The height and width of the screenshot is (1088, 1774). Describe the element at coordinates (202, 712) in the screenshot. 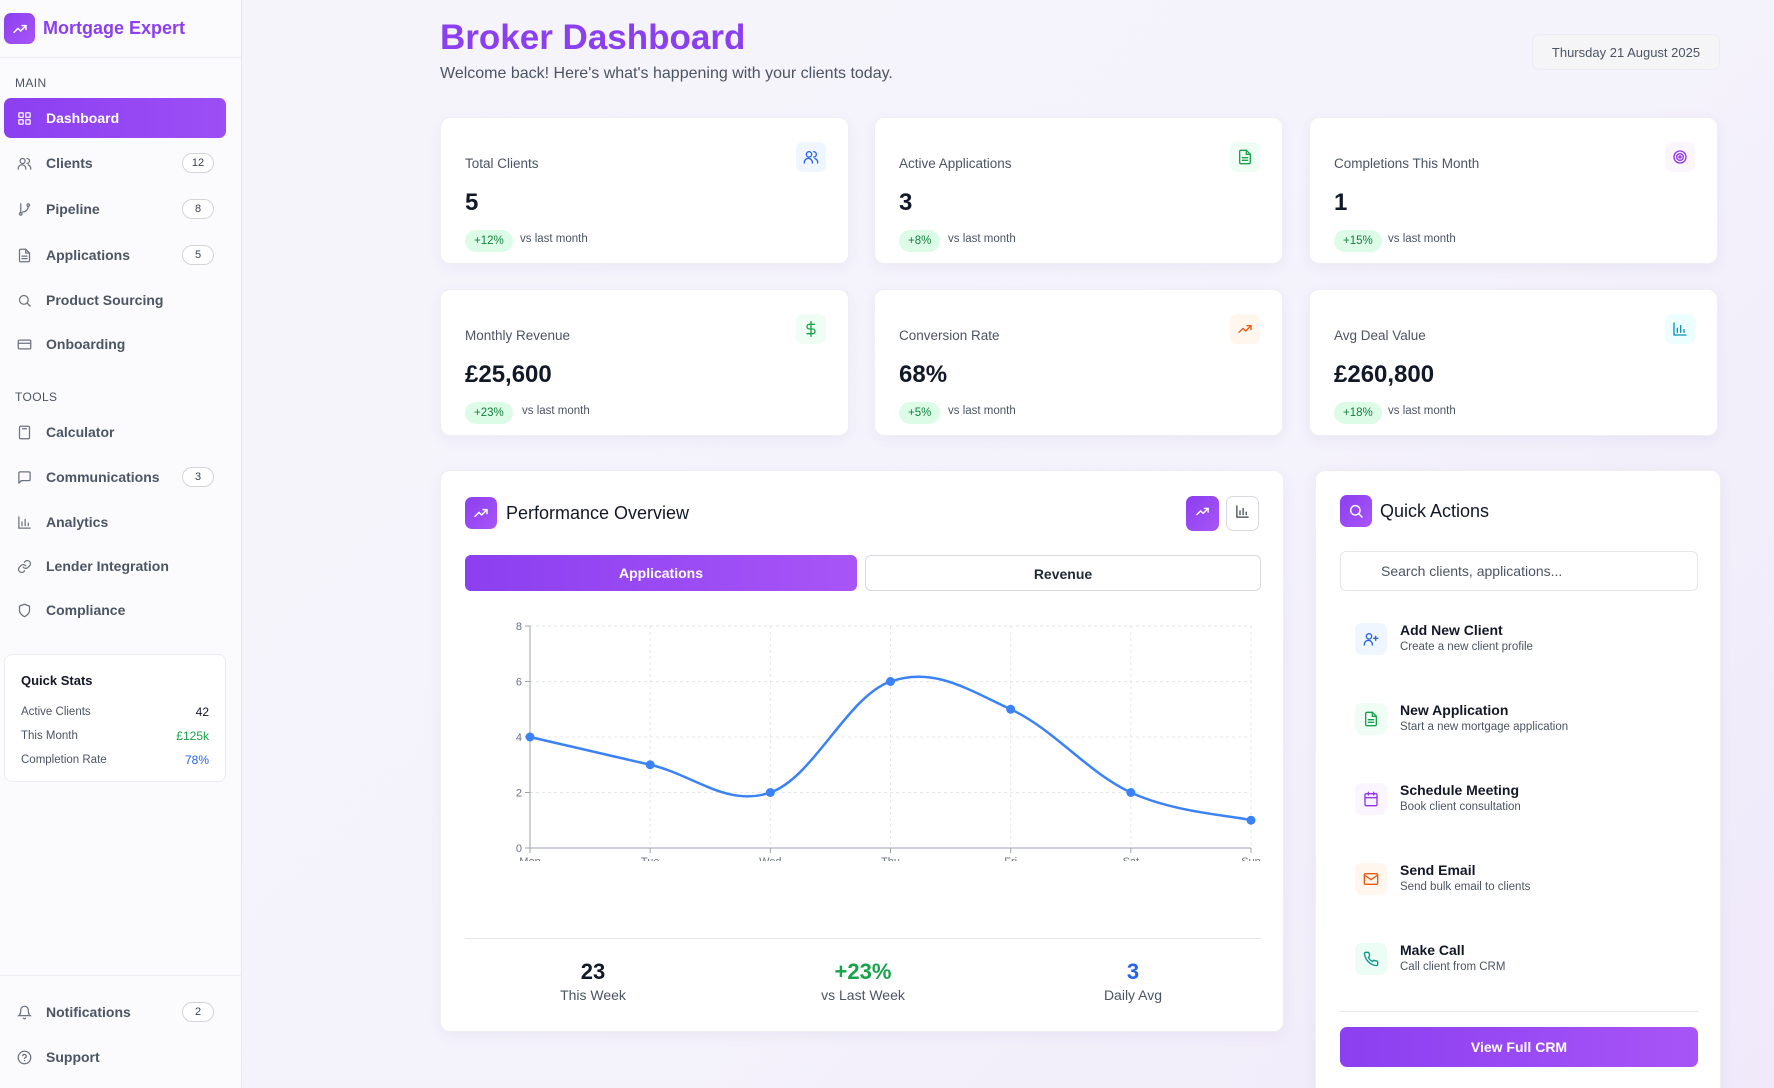

I see `quick-stat-value: 42` at that location.